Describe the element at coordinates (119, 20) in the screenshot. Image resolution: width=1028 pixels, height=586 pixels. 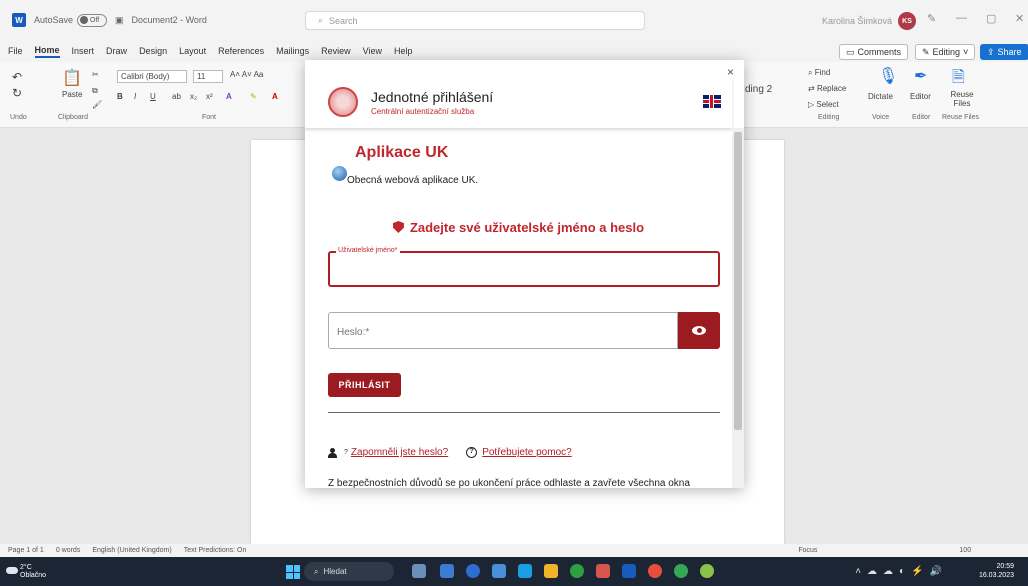
I see `save-icon: ▣` at that location.